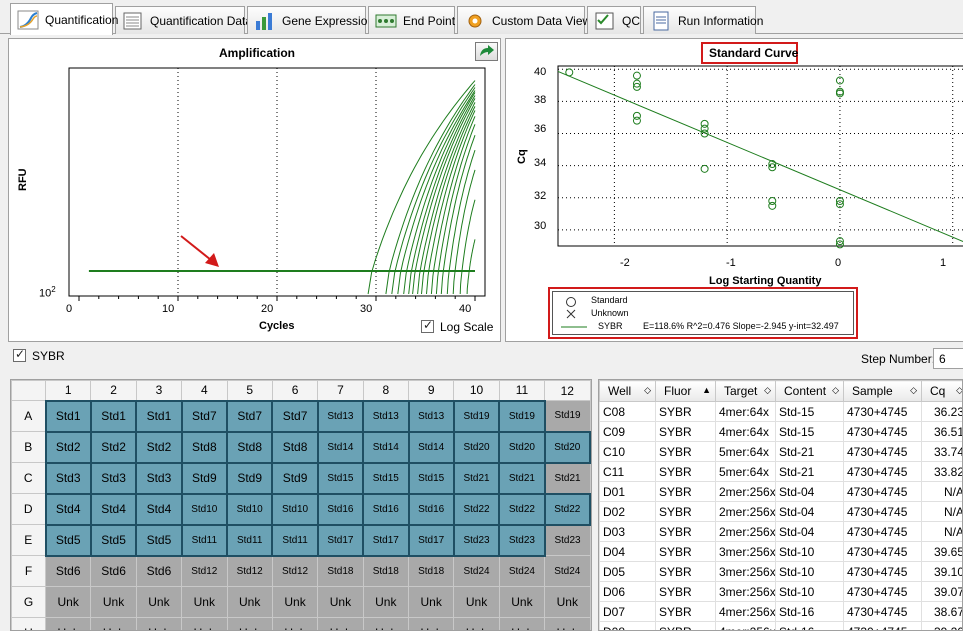 The width and height of the screenshot is (963, 631). What do you see at coordinates (780, 591) in the screenshot?
I see `table-row: D06 SYBR 3mer:256x Std-10 4730+4745 39.07` at bounding box center [780, 591].